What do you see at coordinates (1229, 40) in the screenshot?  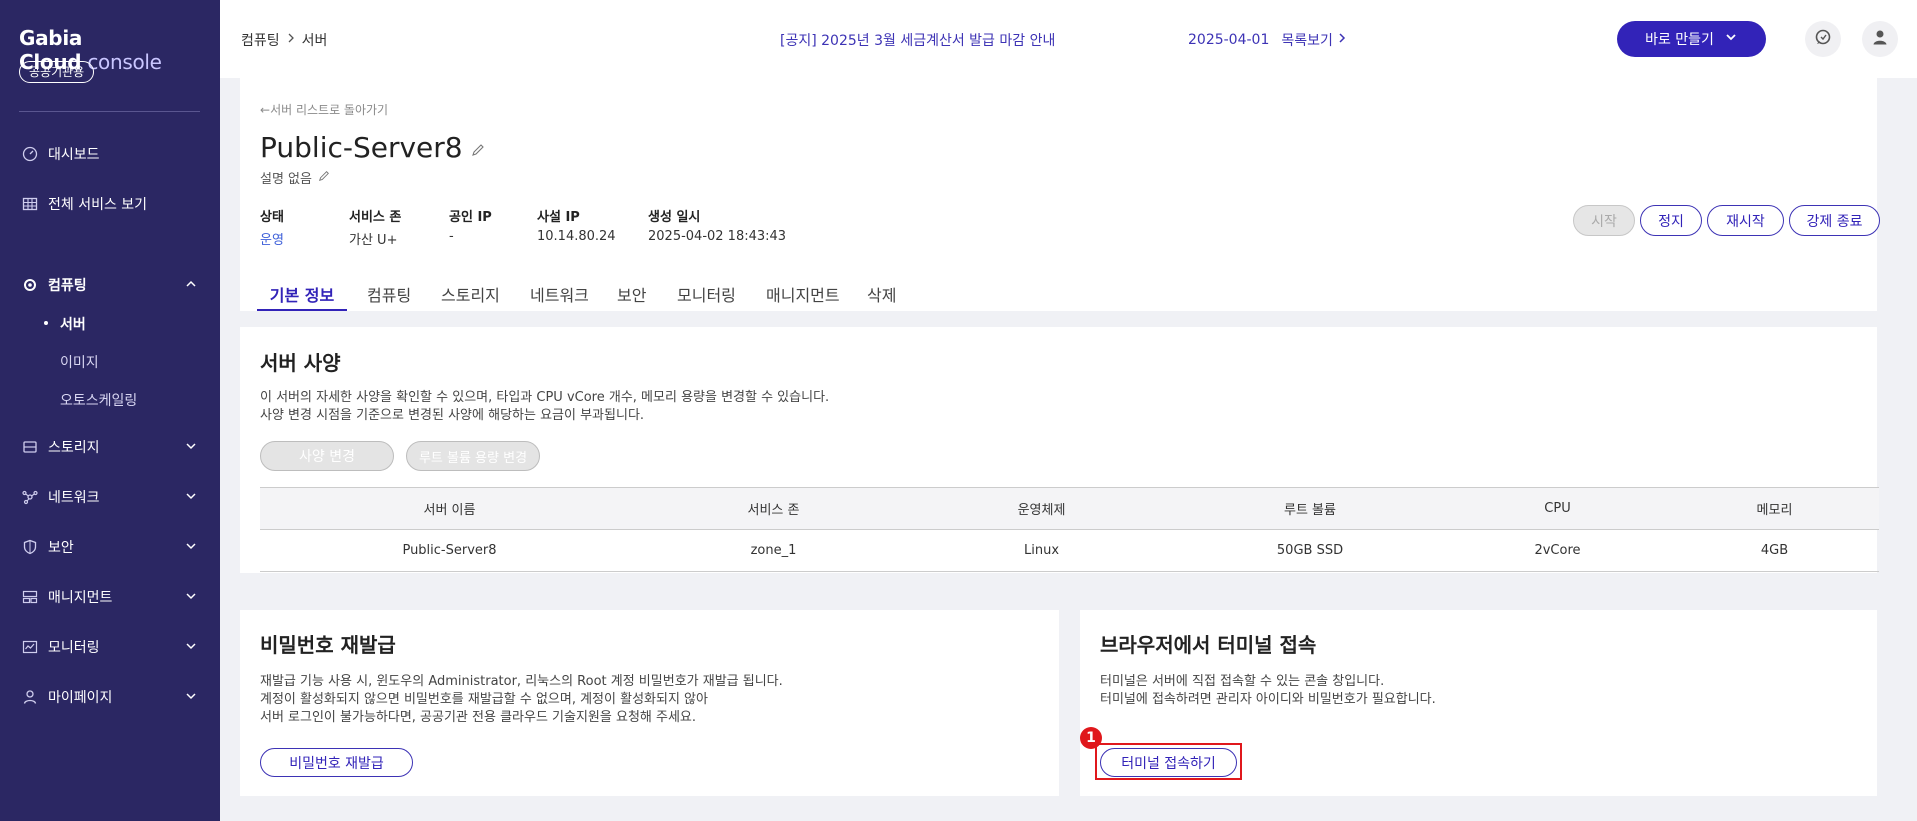 I see `notice-date: 2025-04-01` at bounding box center [1229, 40].